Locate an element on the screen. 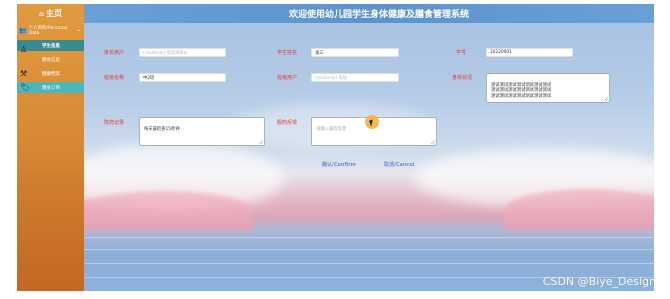 The width and height of the screenshot is (670, 299). class-name-label: 班级名称 is located at coordinates (114, 78).